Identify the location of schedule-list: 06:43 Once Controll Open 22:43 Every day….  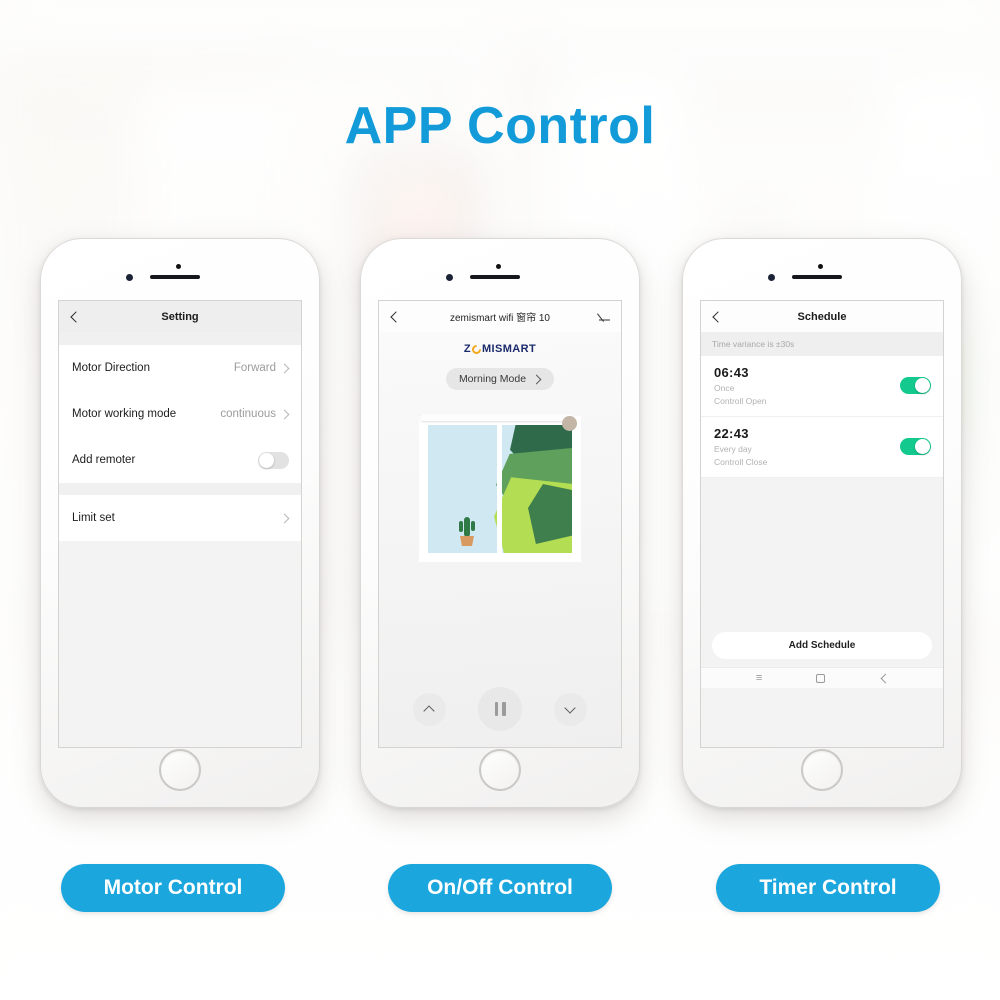
(822, 417).